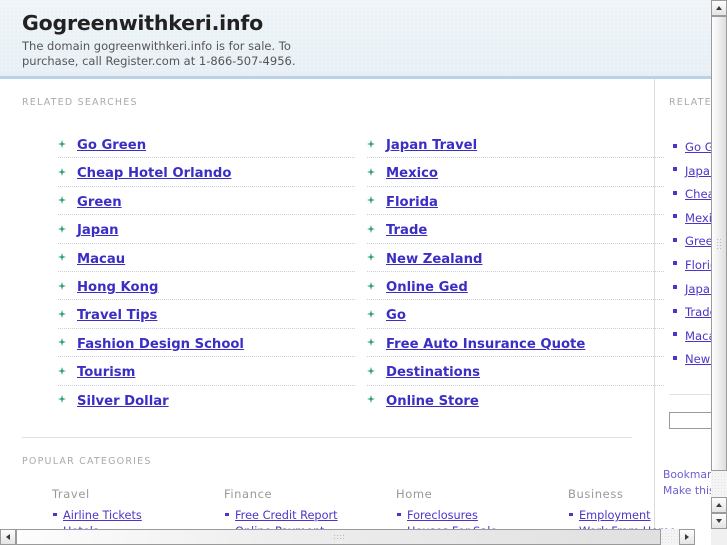  What do you see at coordinates (206, 371) in the screenshot?
I see `list-item: Tourism` at bounding box center [206, 371].